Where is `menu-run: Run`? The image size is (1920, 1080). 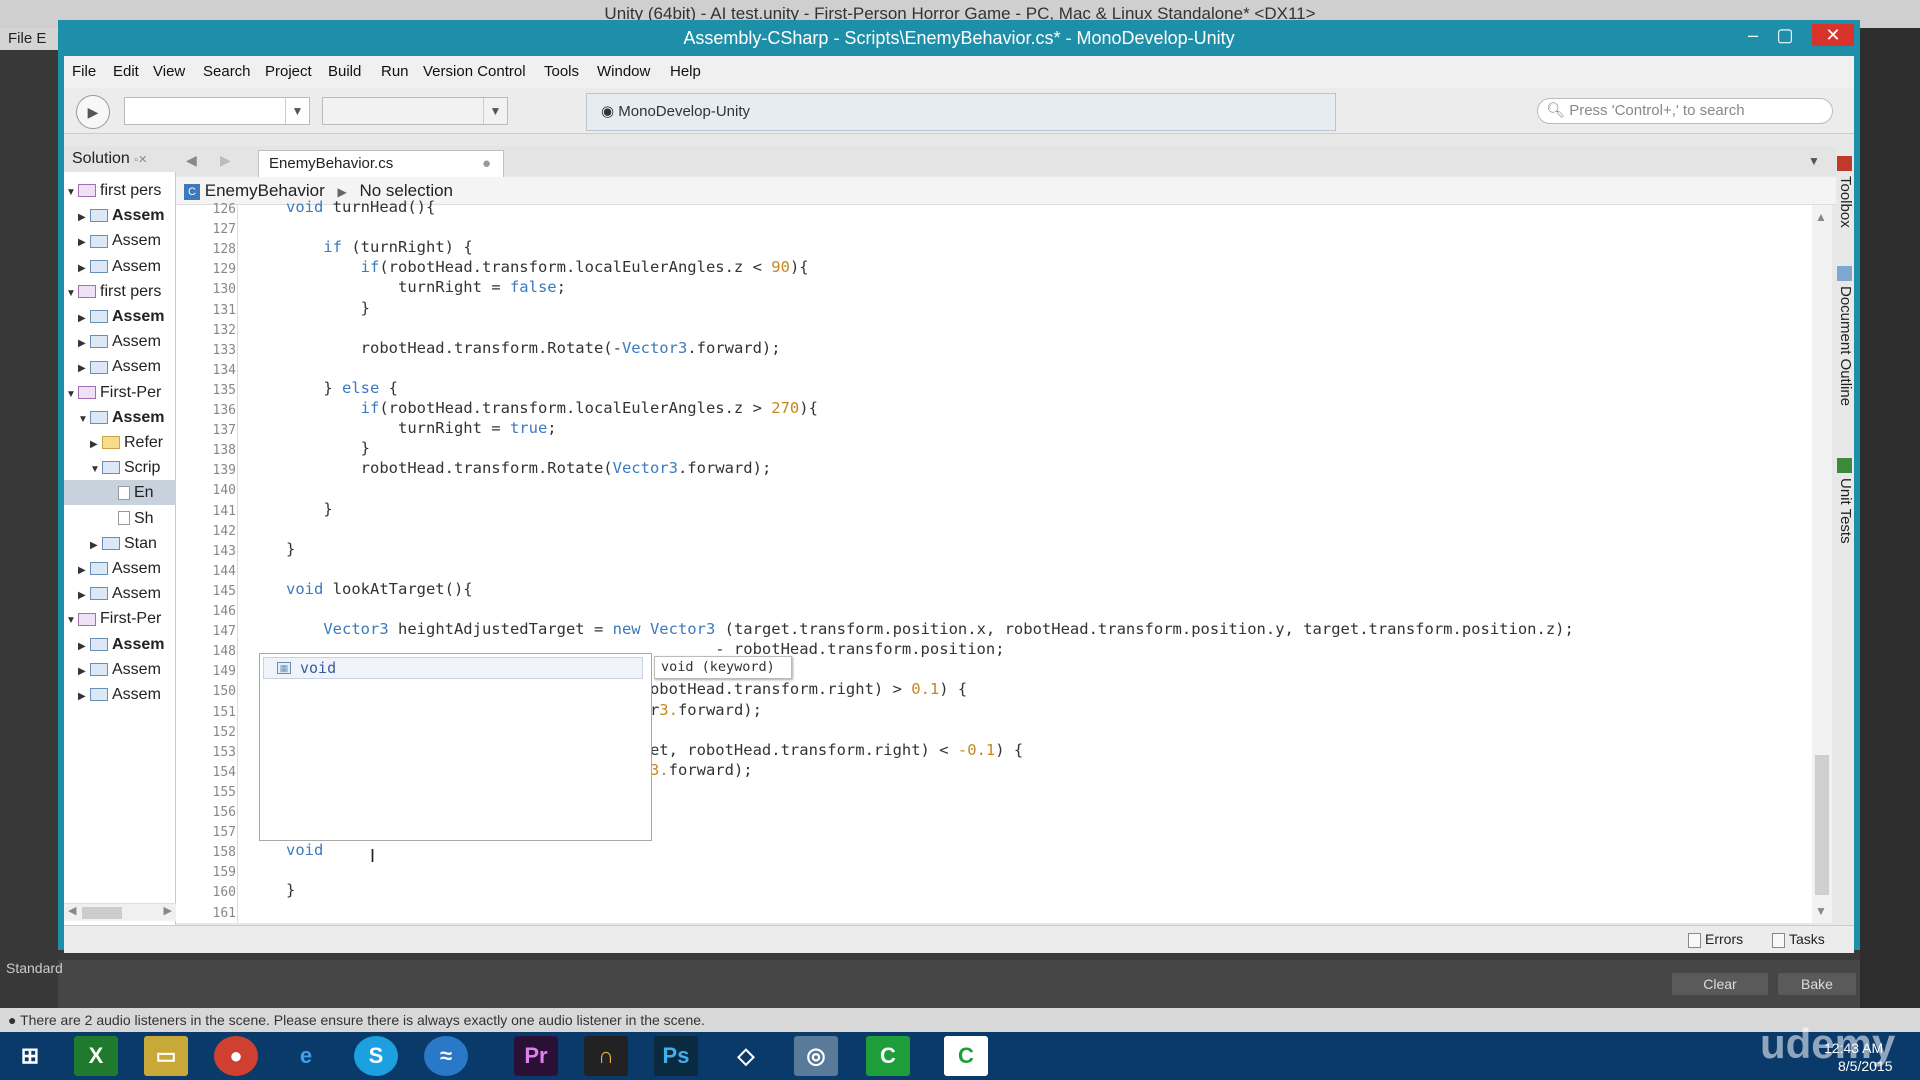
menu-run: Run is located at coordinates (395, 72).